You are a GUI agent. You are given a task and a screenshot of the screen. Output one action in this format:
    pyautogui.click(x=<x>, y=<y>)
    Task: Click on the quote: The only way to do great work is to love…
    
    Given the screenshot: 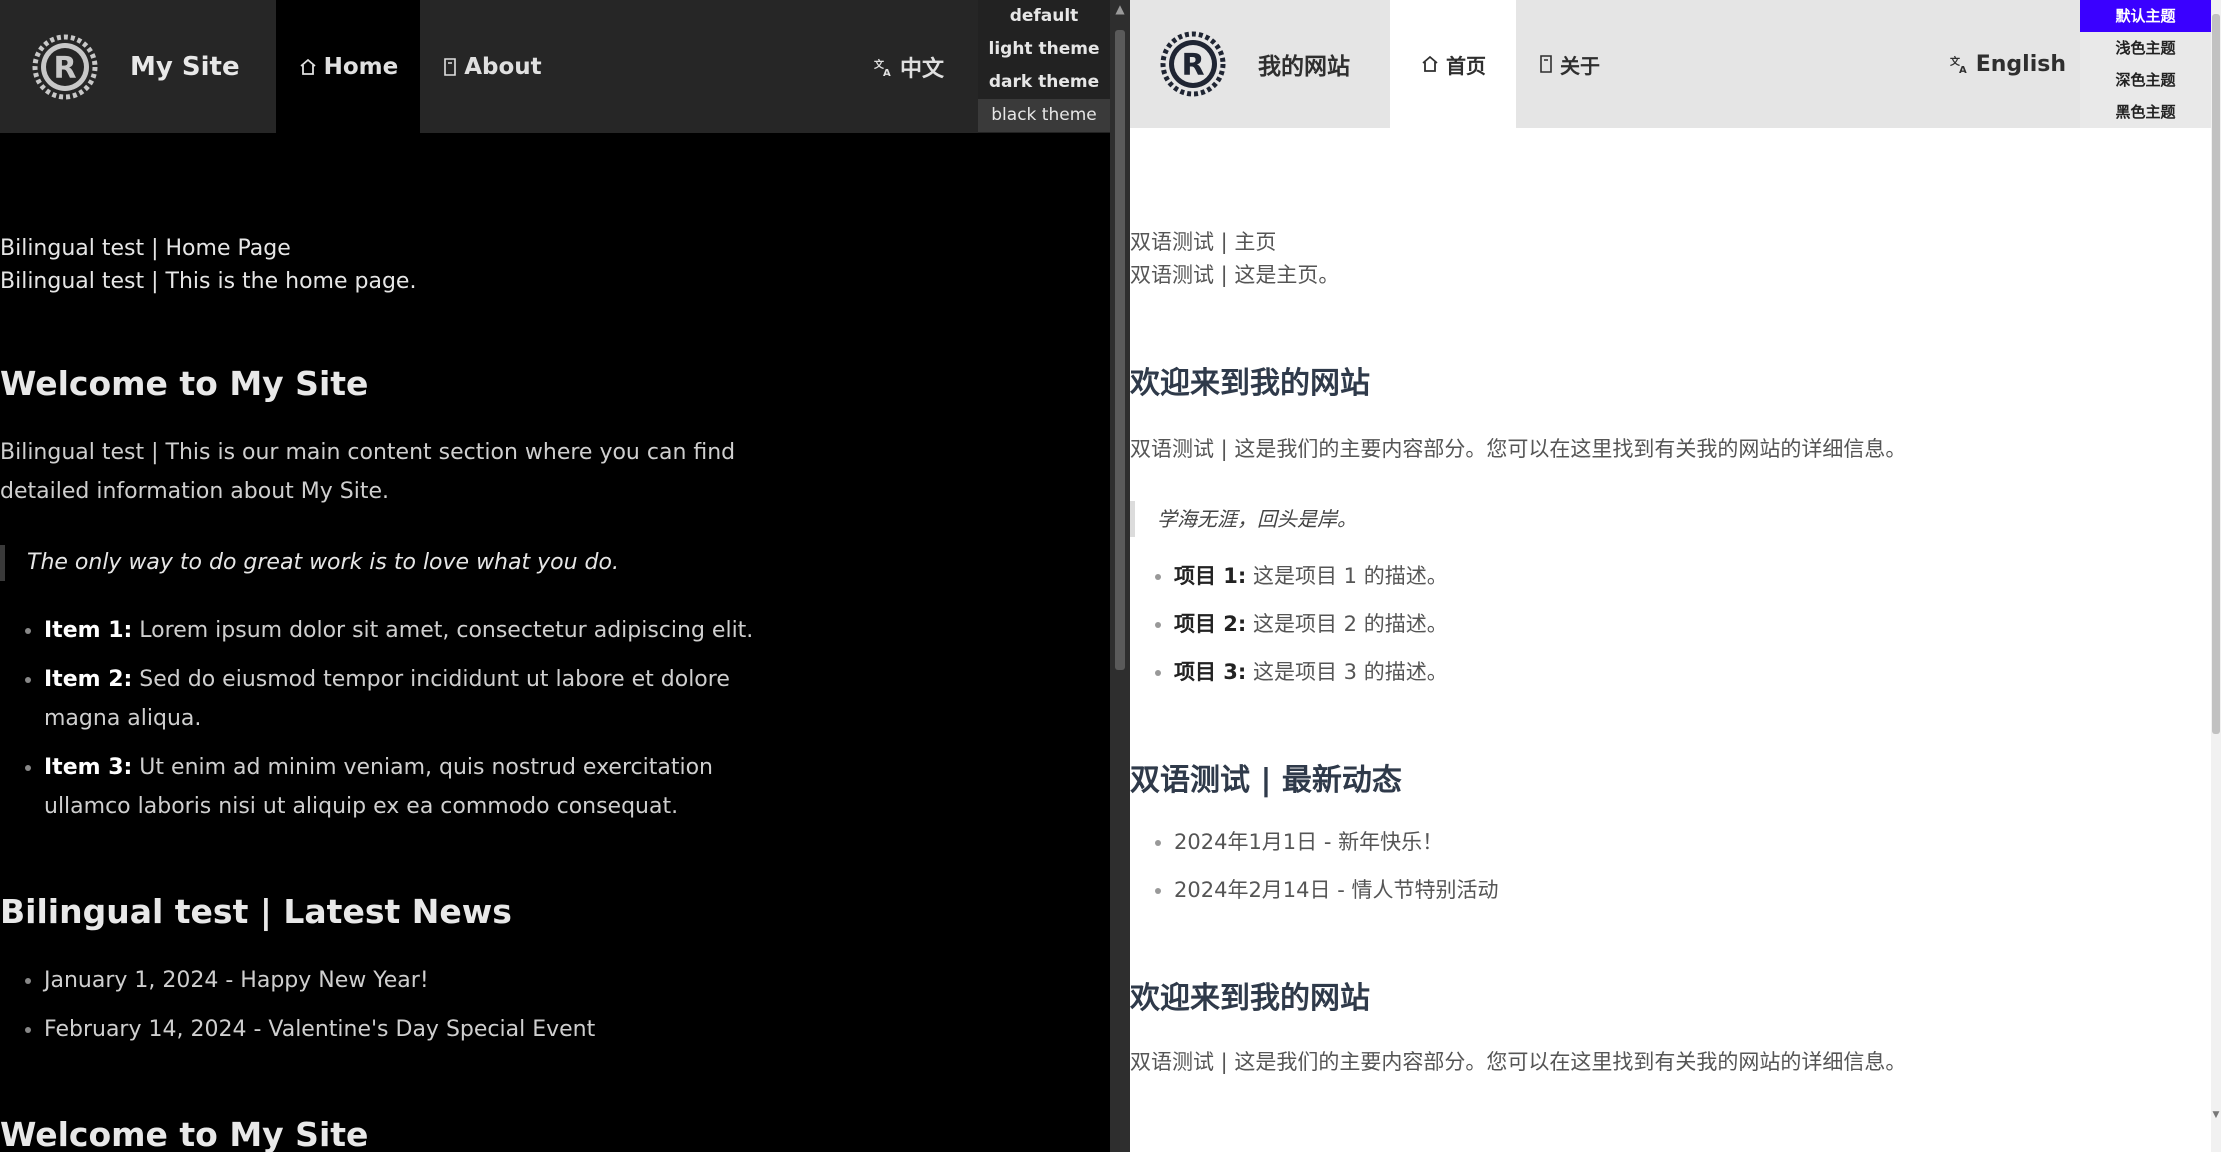 What is the action you would take?
    pyautogui.click(x=400, y=563)
    